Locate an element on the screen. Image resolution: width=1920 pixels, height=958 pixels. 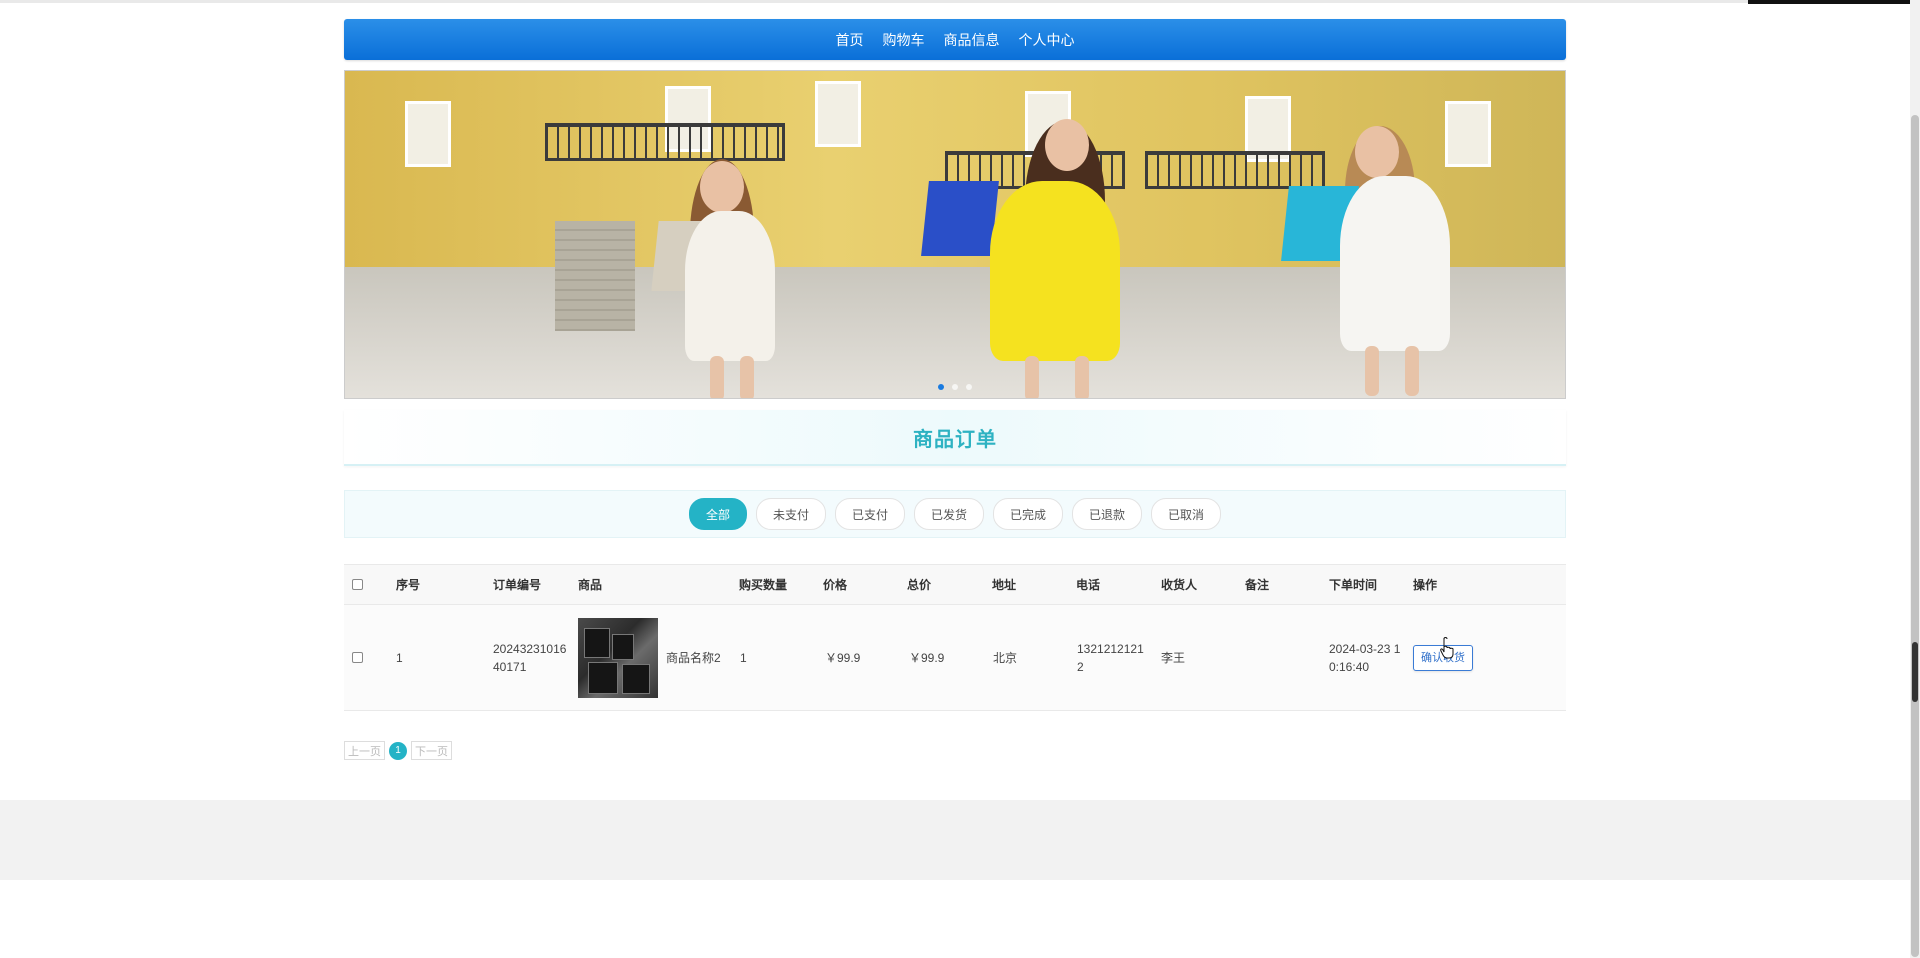
prev-page-button: 上一页 is located at coordinates (364, 750).